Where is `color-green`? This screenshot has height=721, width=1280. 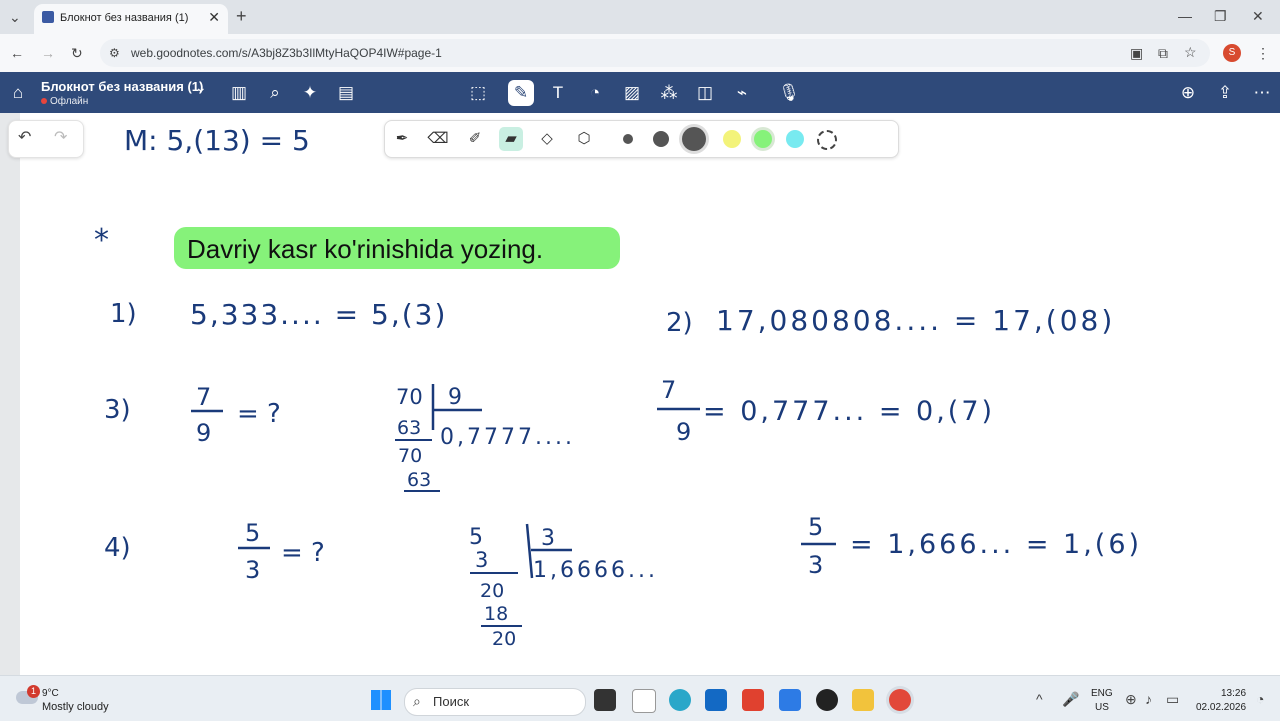
color-green is located at coordinates (763, 139).